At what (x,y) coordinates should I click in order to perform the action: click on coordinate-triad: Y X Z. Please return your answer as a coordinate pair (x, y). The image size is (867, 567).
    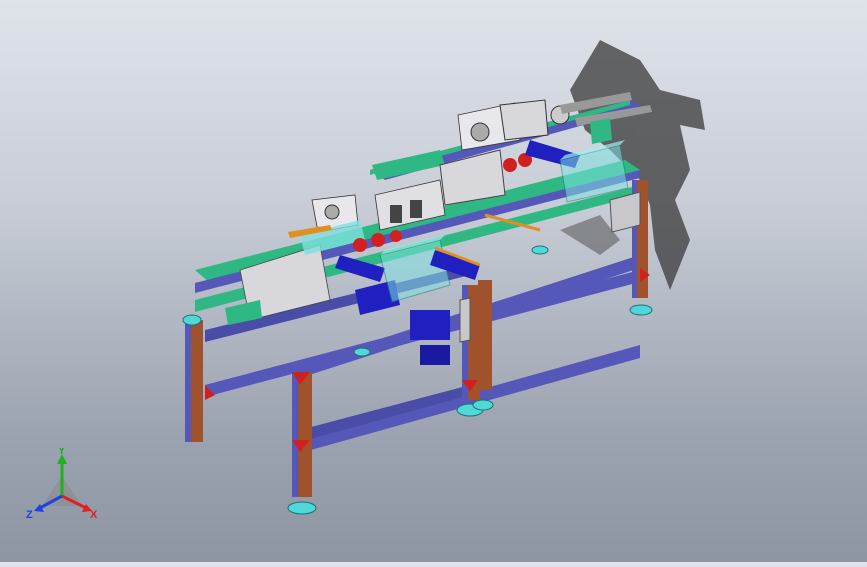
    Looking at the image, I should click on (67, 486).